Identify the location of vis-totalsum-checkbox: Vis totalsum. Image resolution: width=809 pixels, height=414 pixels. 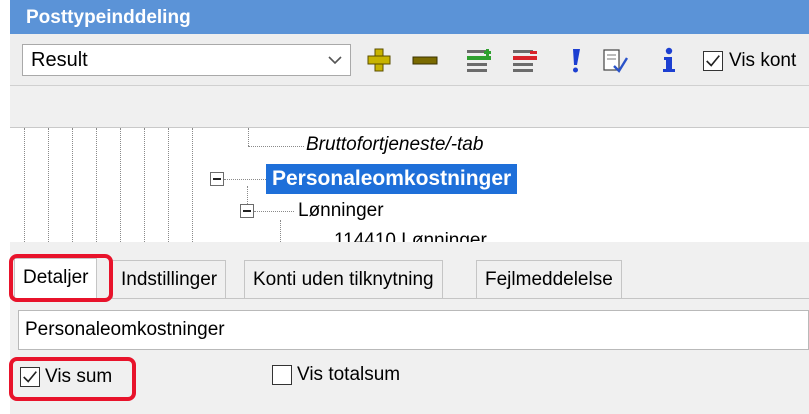
(336, 375).